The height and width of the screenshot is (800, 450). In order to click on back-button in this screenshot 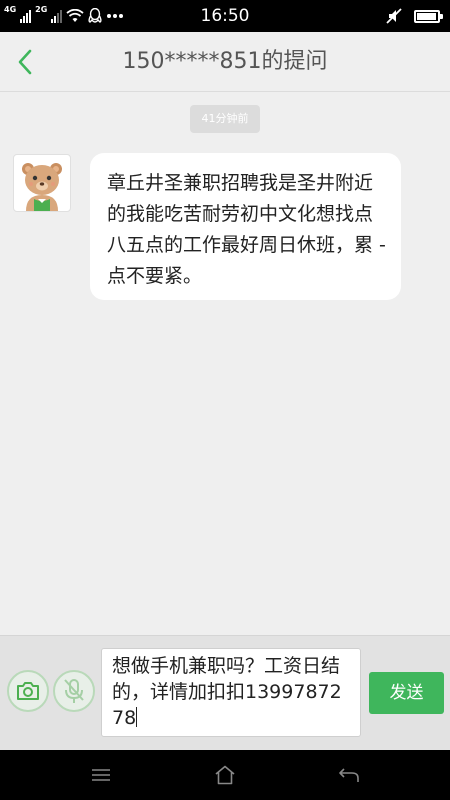, I will do `click(25, 62)`.